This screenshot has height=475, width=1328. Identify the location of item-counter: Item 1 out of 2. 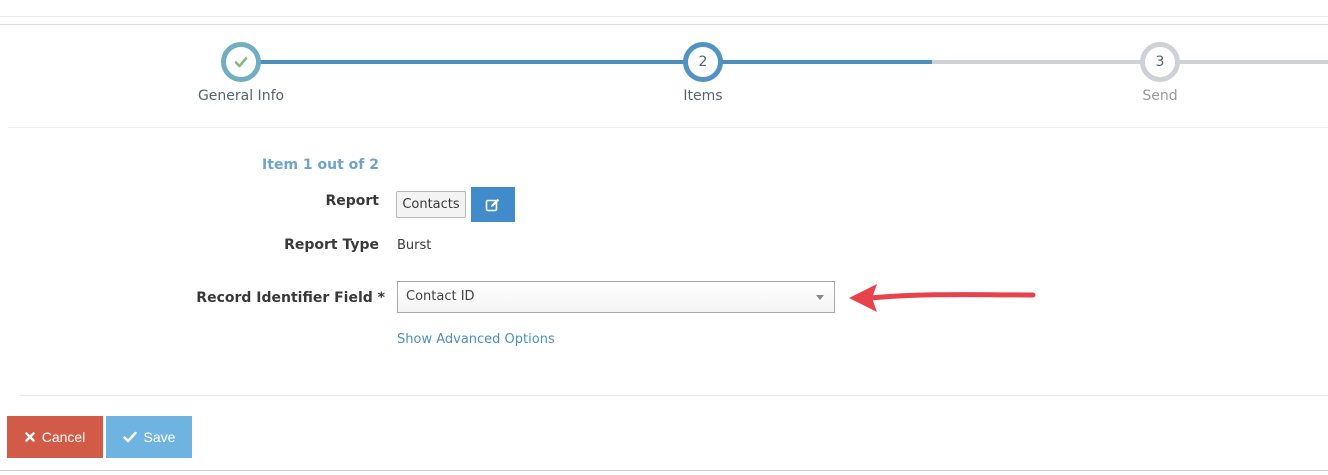
(320, 165).